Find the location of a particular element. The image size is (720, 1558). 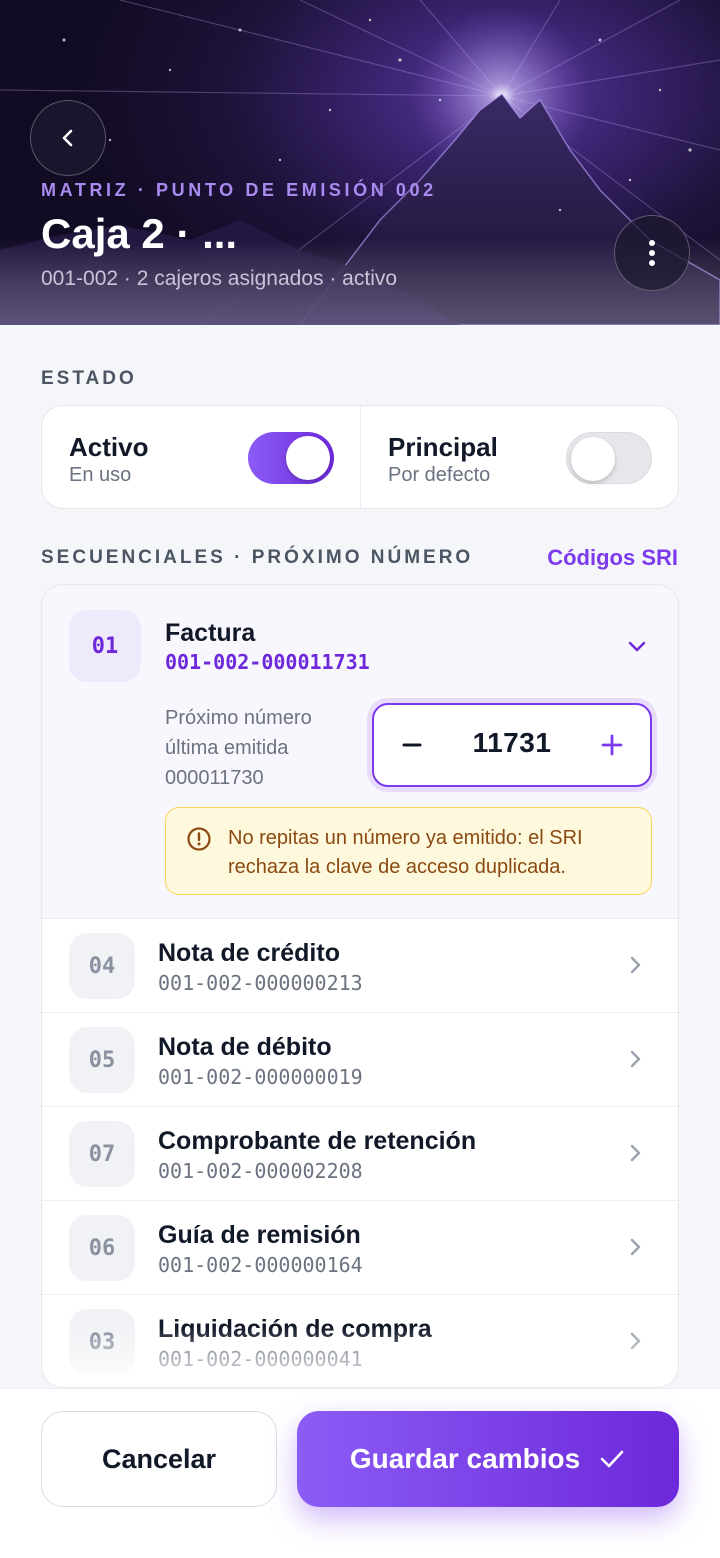

activo-toggle is located at coordinates (291, 458).